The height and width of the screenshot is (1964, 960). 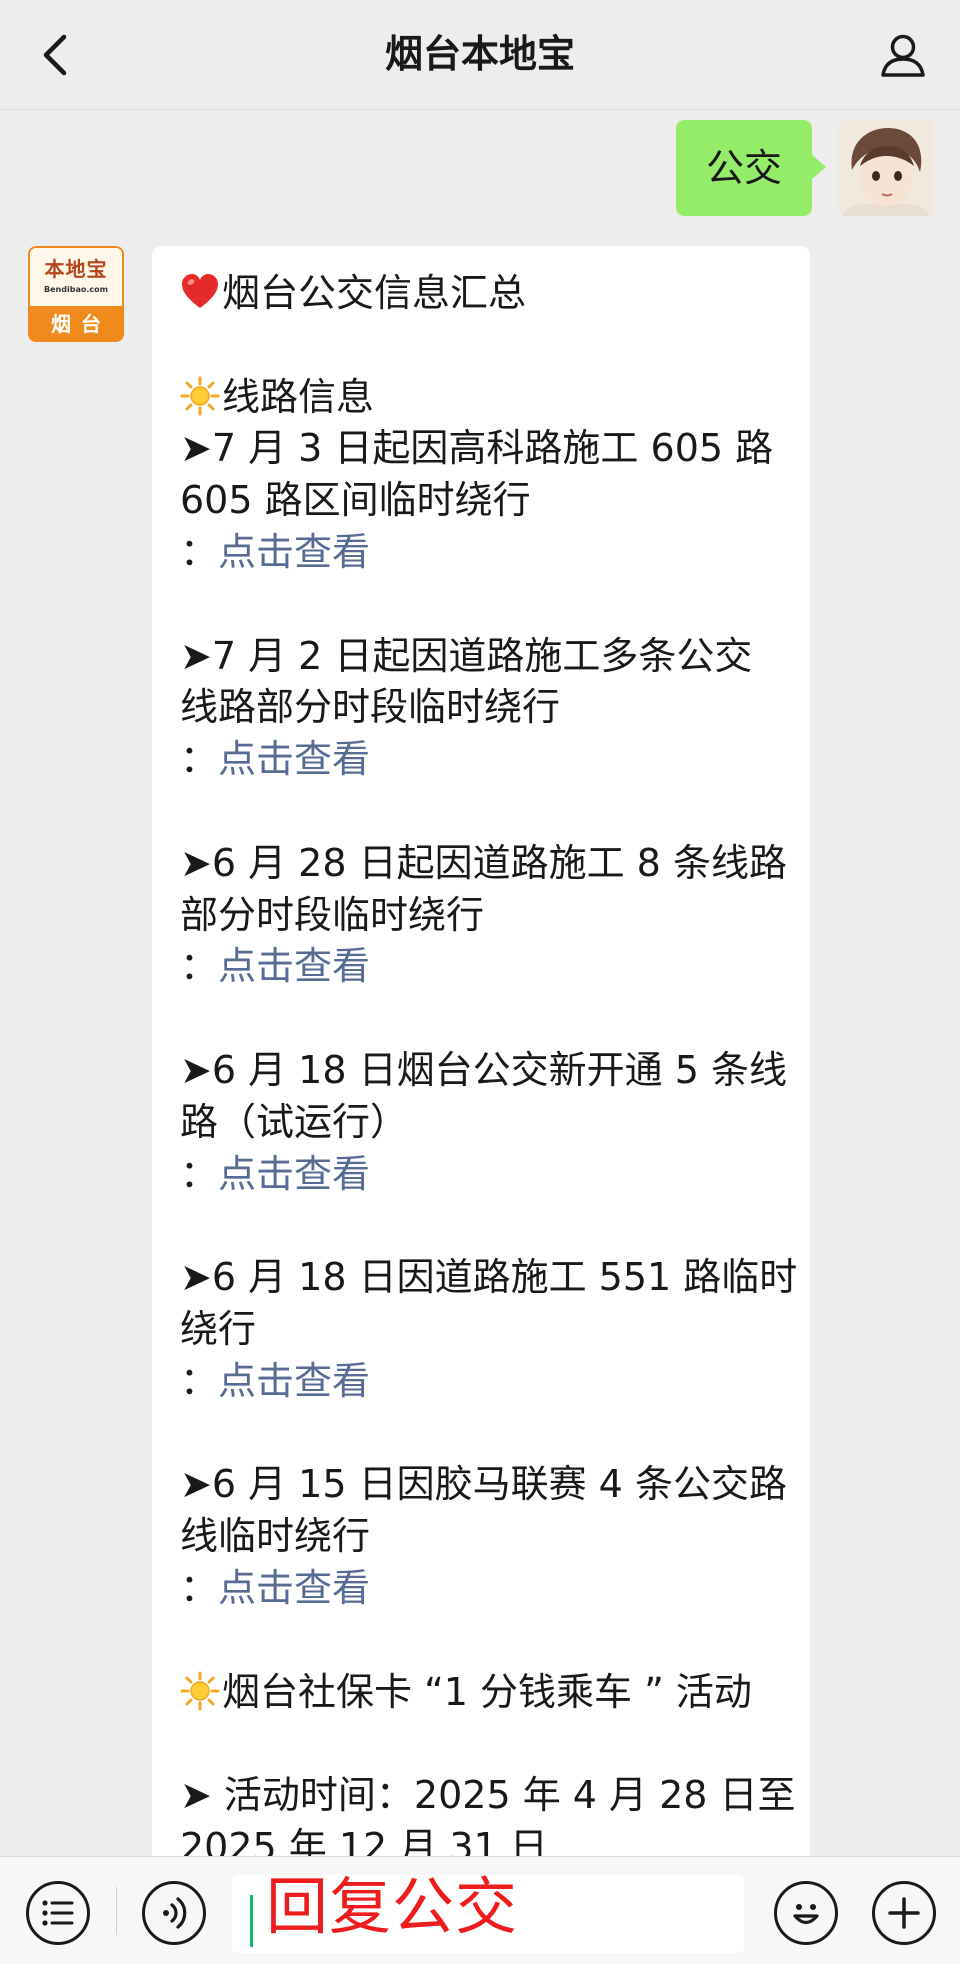 I want to click on plus-icon, so click(x=904, y=1913).